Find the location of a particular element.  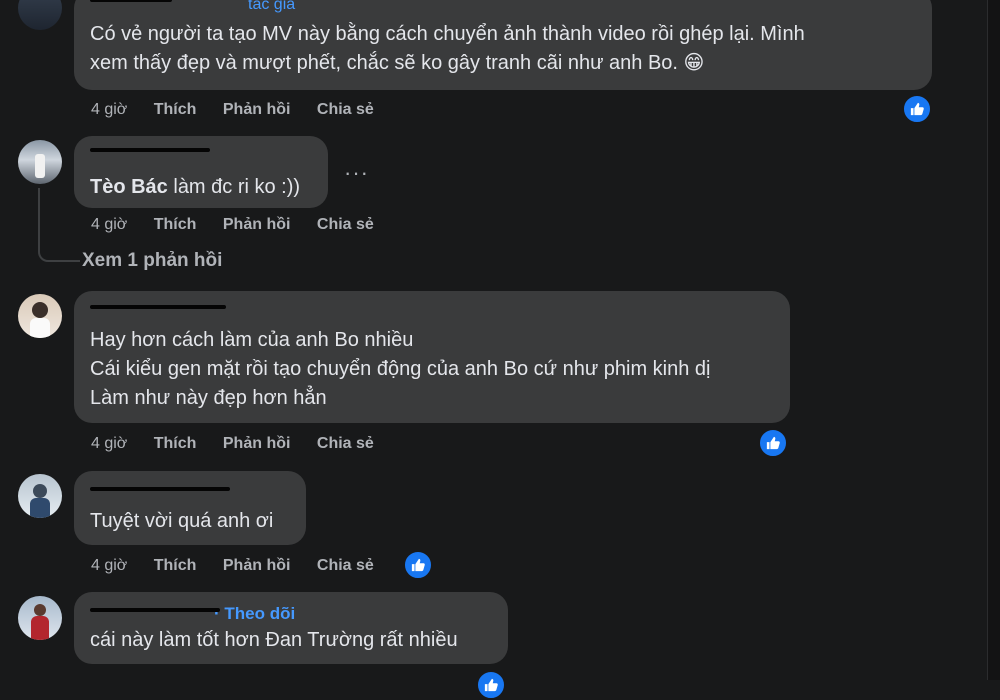

comment-text-line: Tuyệt vời quá anh ơi is located at coordinates (182, 521).